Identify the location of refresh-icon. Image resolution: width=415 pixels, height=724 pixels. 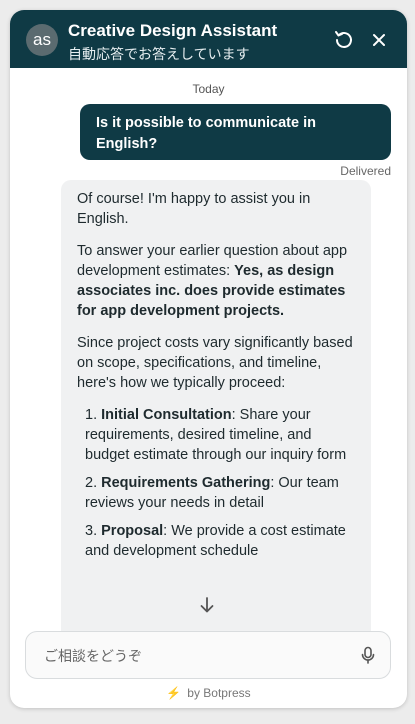
(343, 39).